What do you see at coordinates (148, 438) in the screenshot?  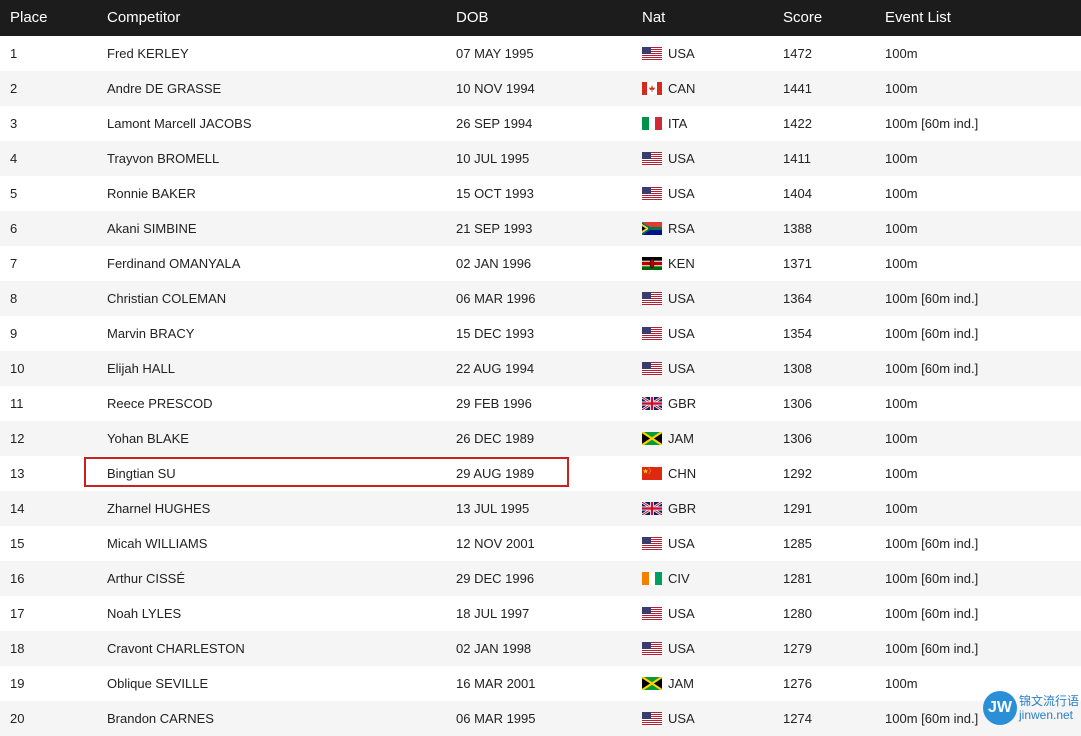 I see `competitor-link: Yohan BLAKE` at bounding box center [148, 438].